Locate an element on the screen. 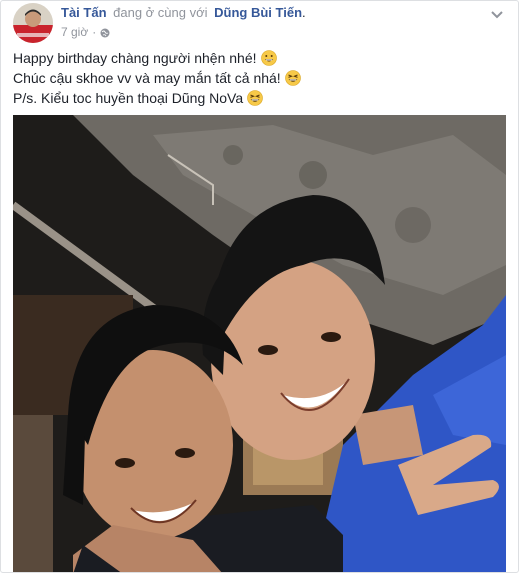 This screenshot has width=519, height=573. post-meta: 7 giờ · is located at coordinates (269, 32).